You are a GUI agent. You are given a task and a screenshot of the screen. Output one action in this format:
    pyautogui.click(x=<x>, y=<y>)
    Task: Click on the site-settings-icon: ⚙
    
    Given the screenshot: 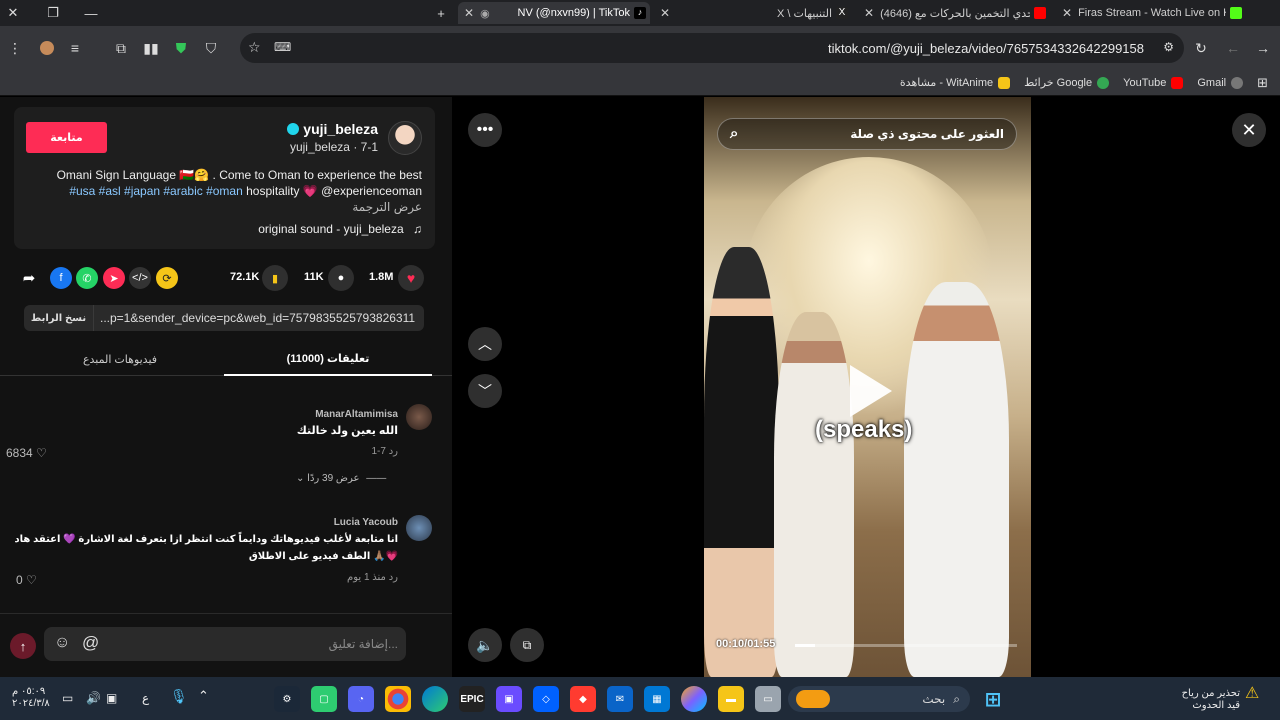 What is the action you would take?
    pyautogui.click(x=1168, y=47)
    